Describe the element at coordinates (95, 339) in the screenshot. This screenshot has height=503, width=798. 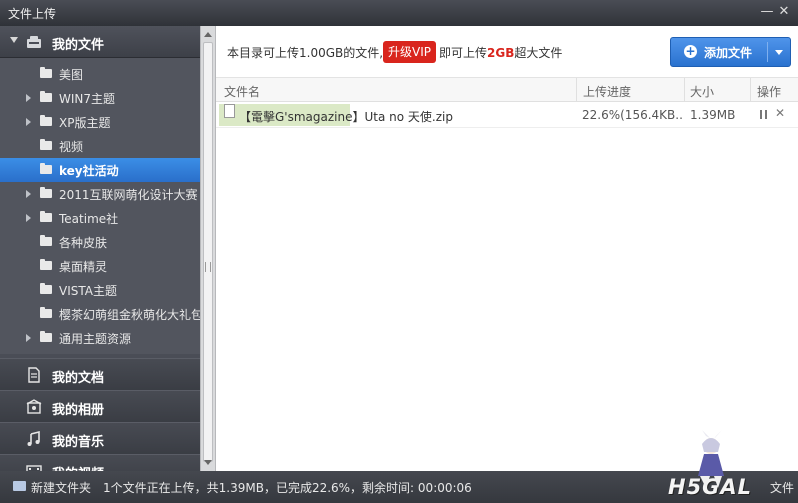
I see `folder-label: 通用主题资源` at that location.